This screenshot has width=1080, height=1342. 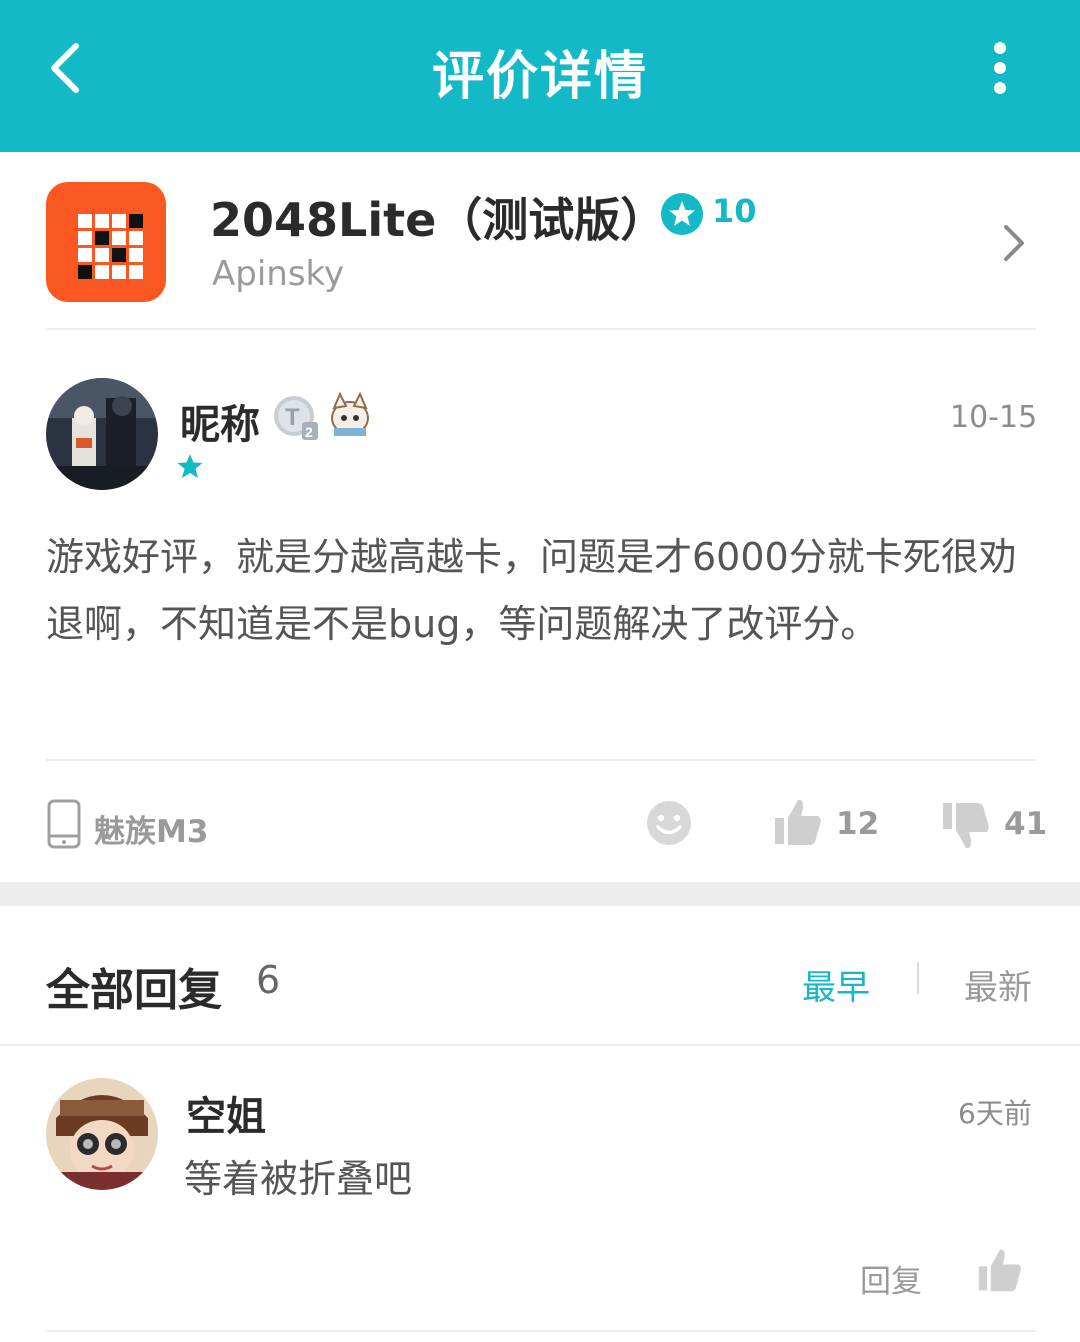 I want to click on app-info-row: 2048Lite（测试版） Apinsky 10, so click(x=540, y=242).